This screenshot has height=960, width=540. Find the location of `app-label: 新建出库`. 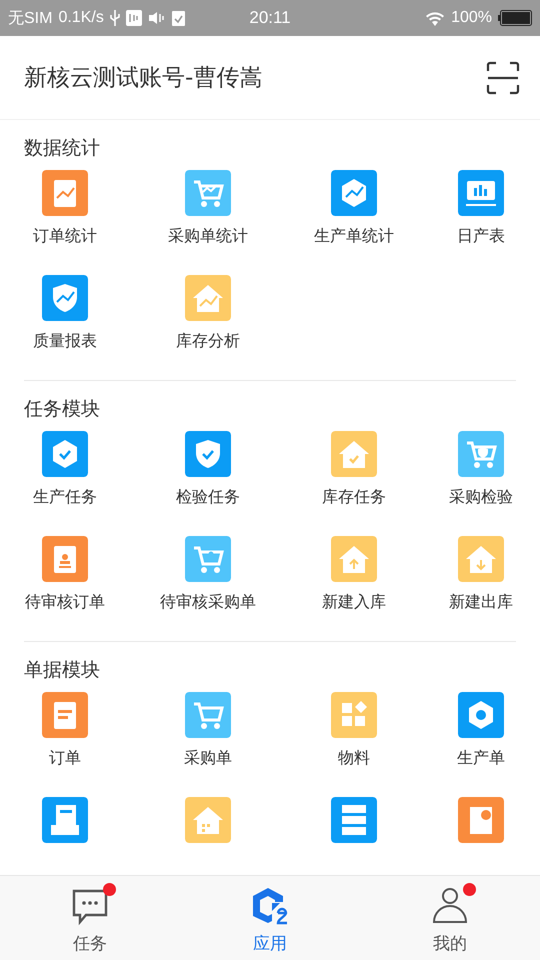

app-label: 新建出库 is located at coordinates (481, 602).